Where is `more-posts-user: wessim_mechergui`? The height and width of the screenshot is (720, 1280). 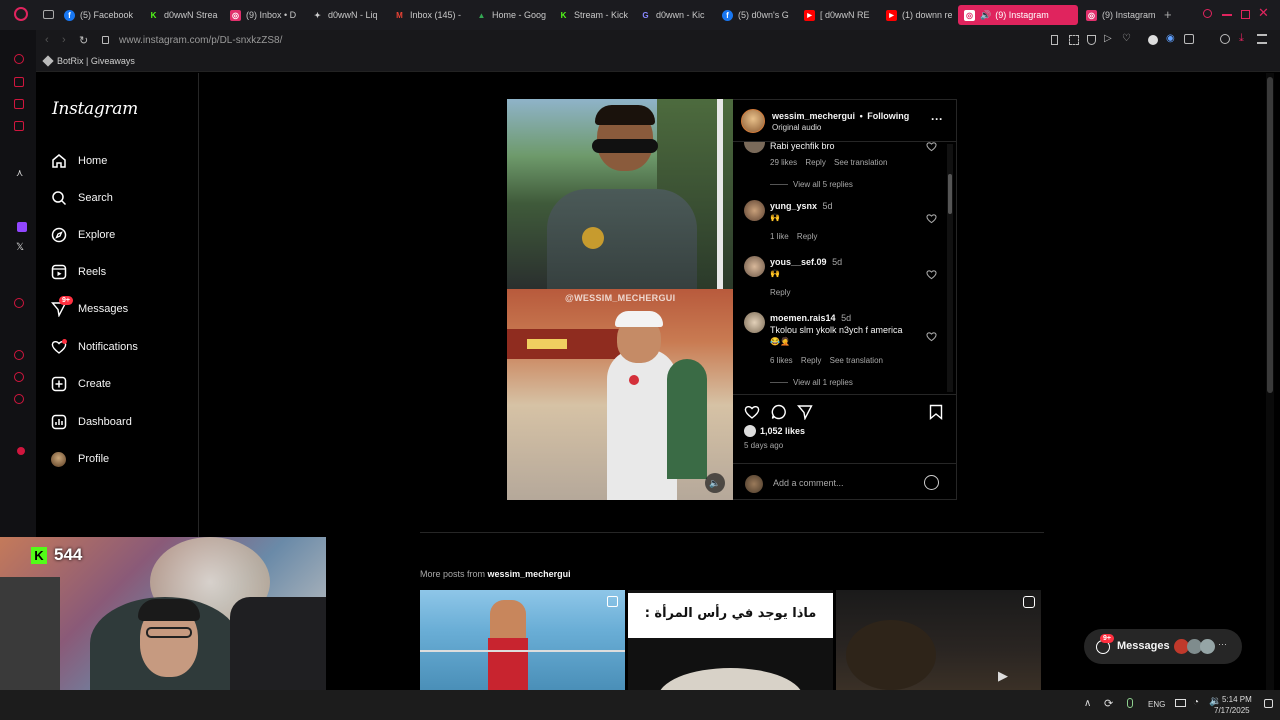 more-posts-user: wessim_mechergui is located at coordinates (529, 574).